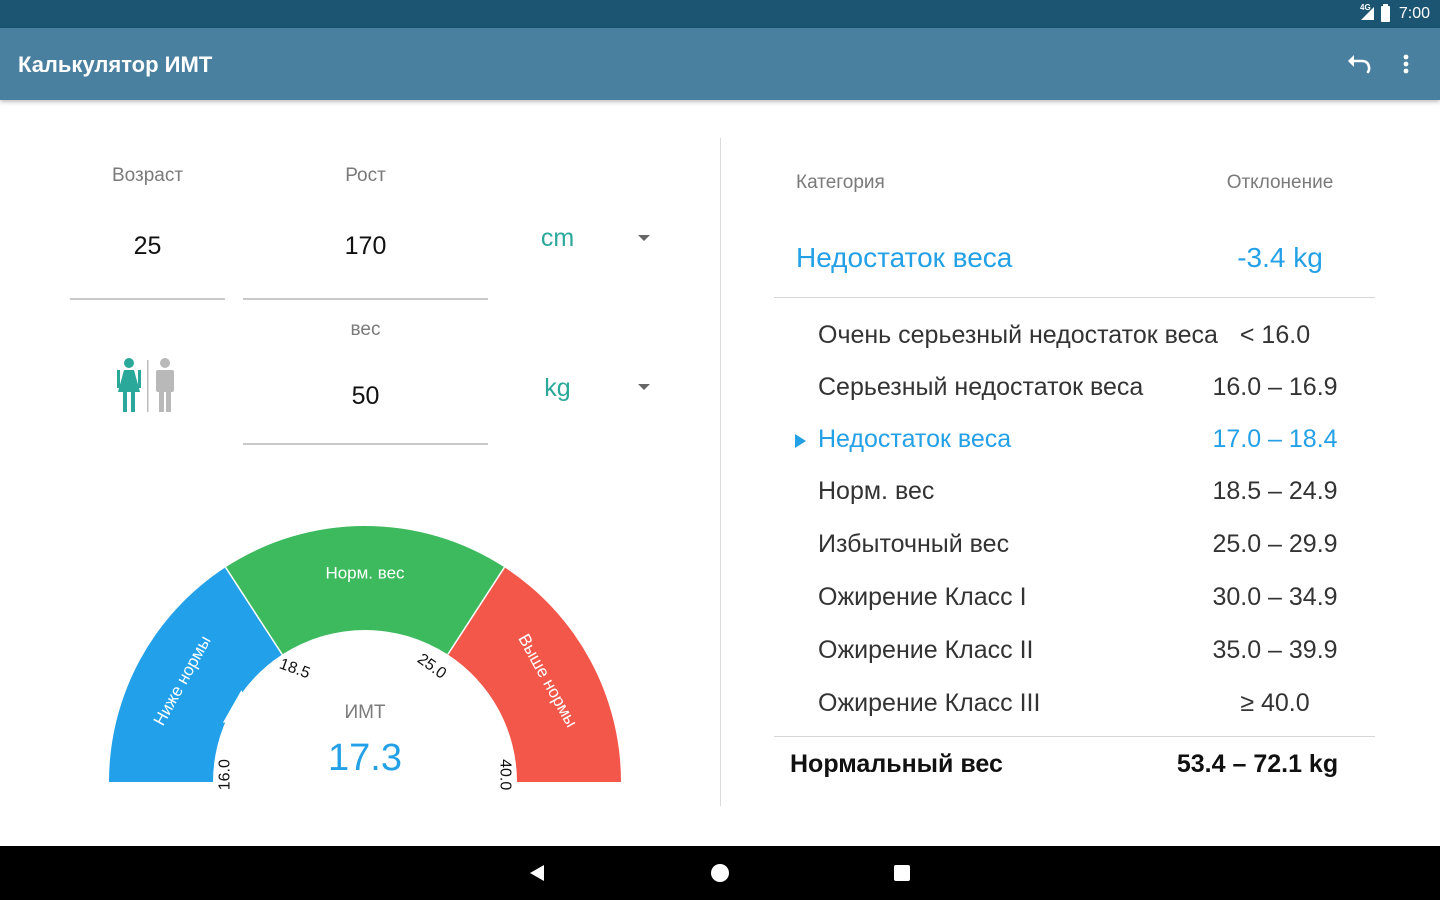  I want to click on category-name: Ожирение Класс I, so click(922, 597).